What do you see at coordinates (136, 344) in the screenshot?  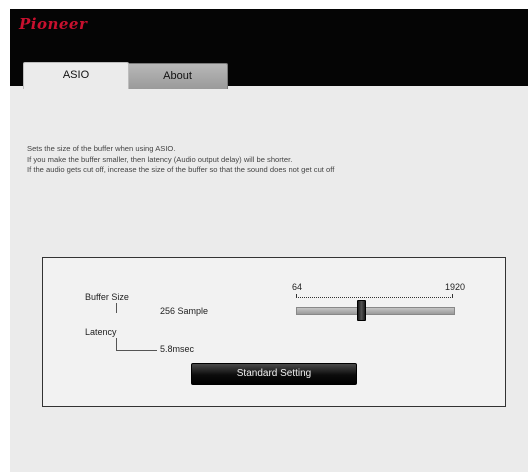 I see `latency-connector` at bounding box center [136, 344].